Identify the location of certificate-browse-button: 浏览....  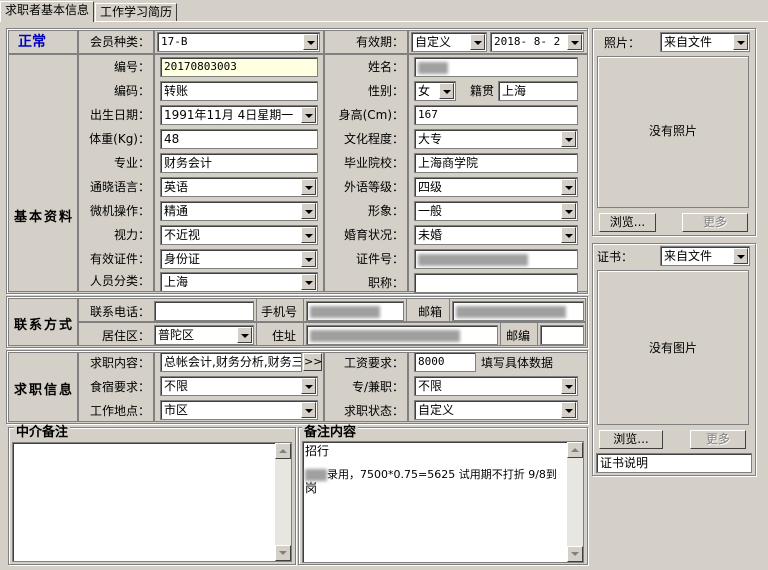
(631, 439).